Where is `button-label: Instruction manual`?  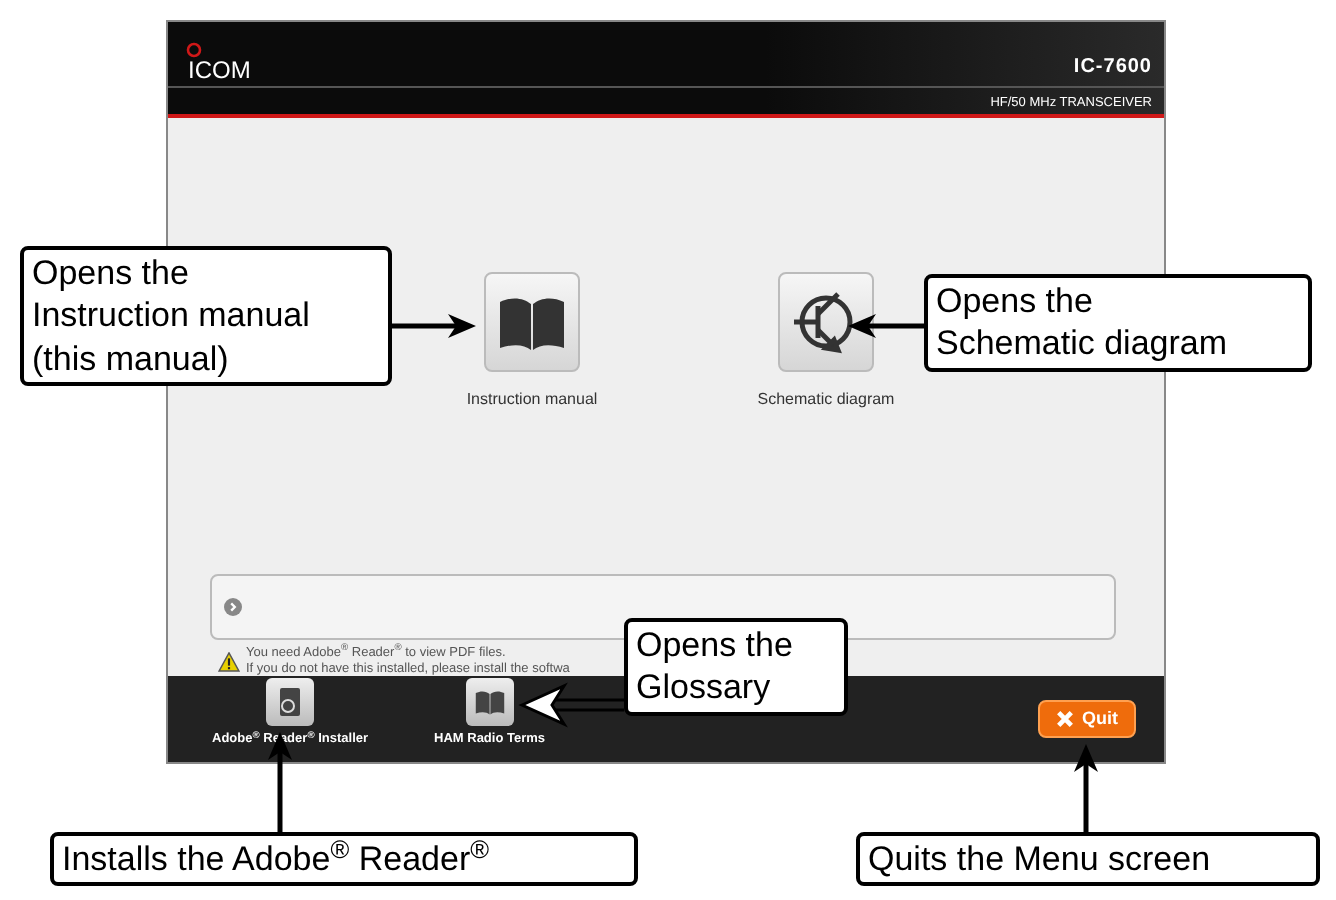
button-label: Instruction manual is located at coordinates (532, 399).